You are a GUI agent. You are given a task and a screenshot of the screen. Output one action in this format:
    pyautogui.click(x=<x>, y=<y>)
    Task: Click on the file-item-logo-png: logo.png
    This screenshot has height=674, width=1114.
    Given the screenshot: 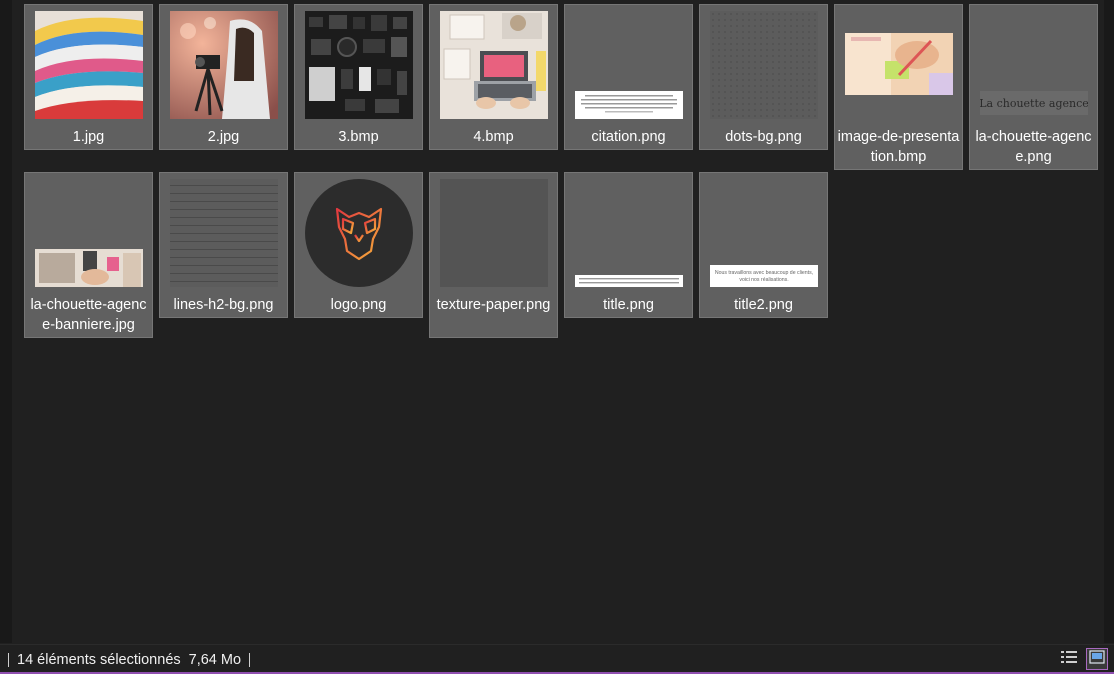 What is the action you would take?
    pyautogui.click(x=358, y=245)
    